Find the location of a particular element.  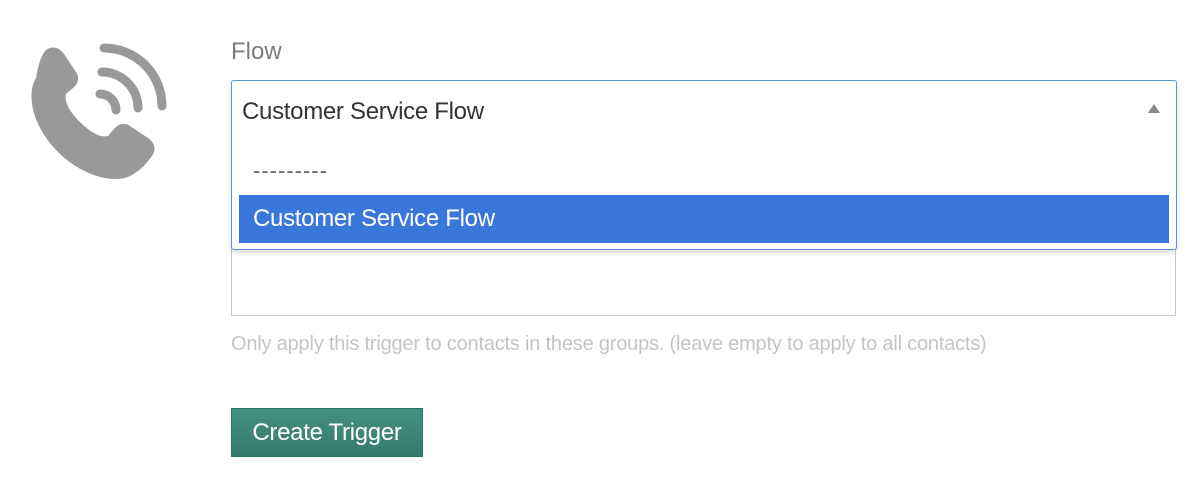

phone-call-icon is located at coordinates (99, 111).